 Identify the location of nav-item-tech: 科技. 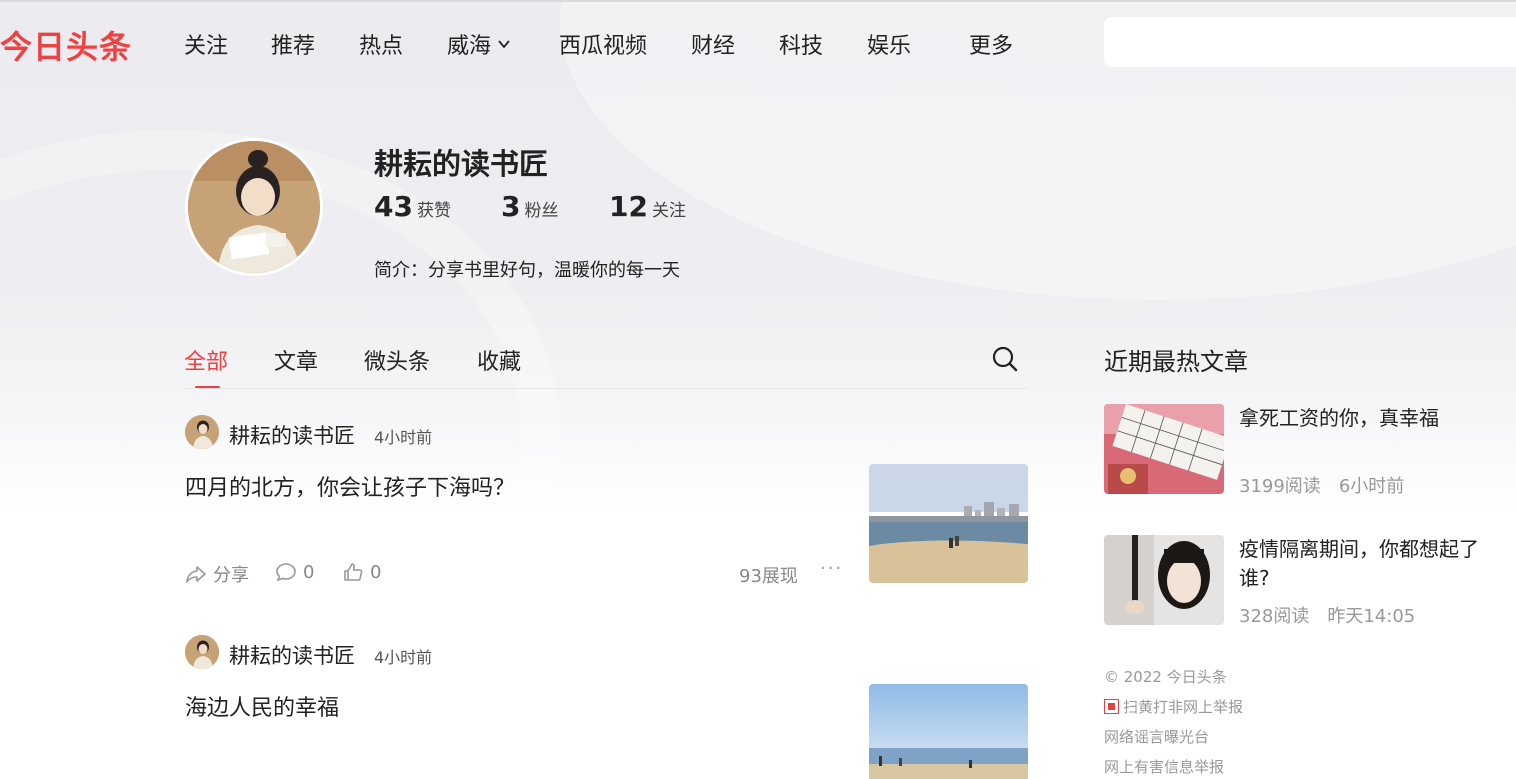
(801, 44).